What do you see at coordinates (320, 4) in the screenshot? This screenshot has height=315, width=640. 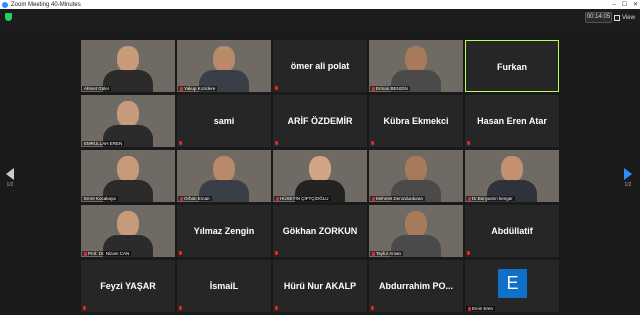 I see `title-bar: Zoom Meeting 40-Minutes – ☐ ✕` at bounding box center [320, 4].